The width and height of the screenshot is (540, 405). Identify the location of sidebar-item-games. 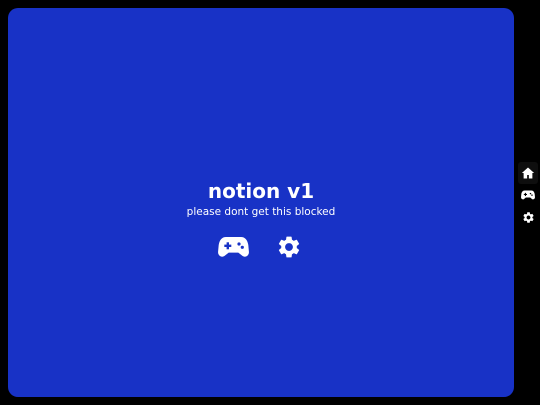
(528, 195).